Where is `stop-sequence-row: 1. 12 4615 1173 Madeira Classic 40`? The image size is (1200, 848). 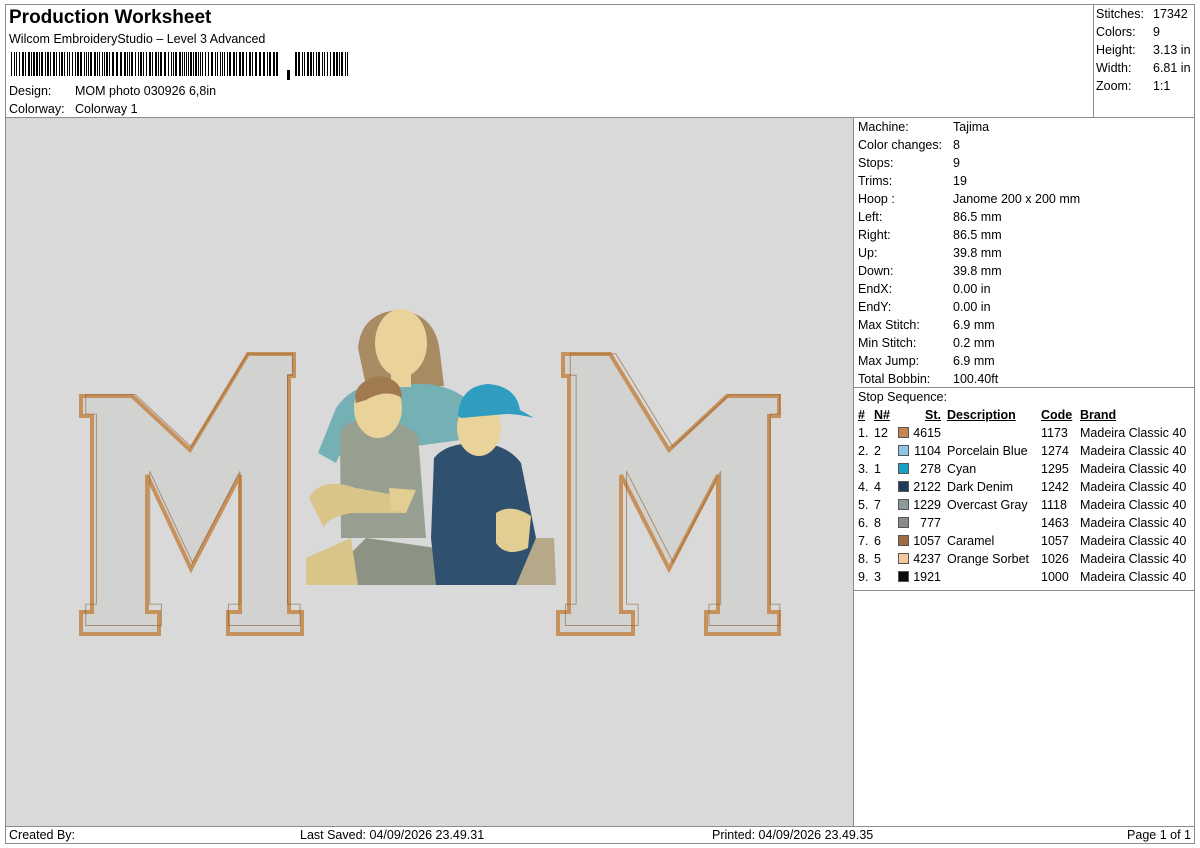
stop-sequence-row: 1. 12 4615 1173 Madeira Classic 40 is located at coordinates (1024, 433).